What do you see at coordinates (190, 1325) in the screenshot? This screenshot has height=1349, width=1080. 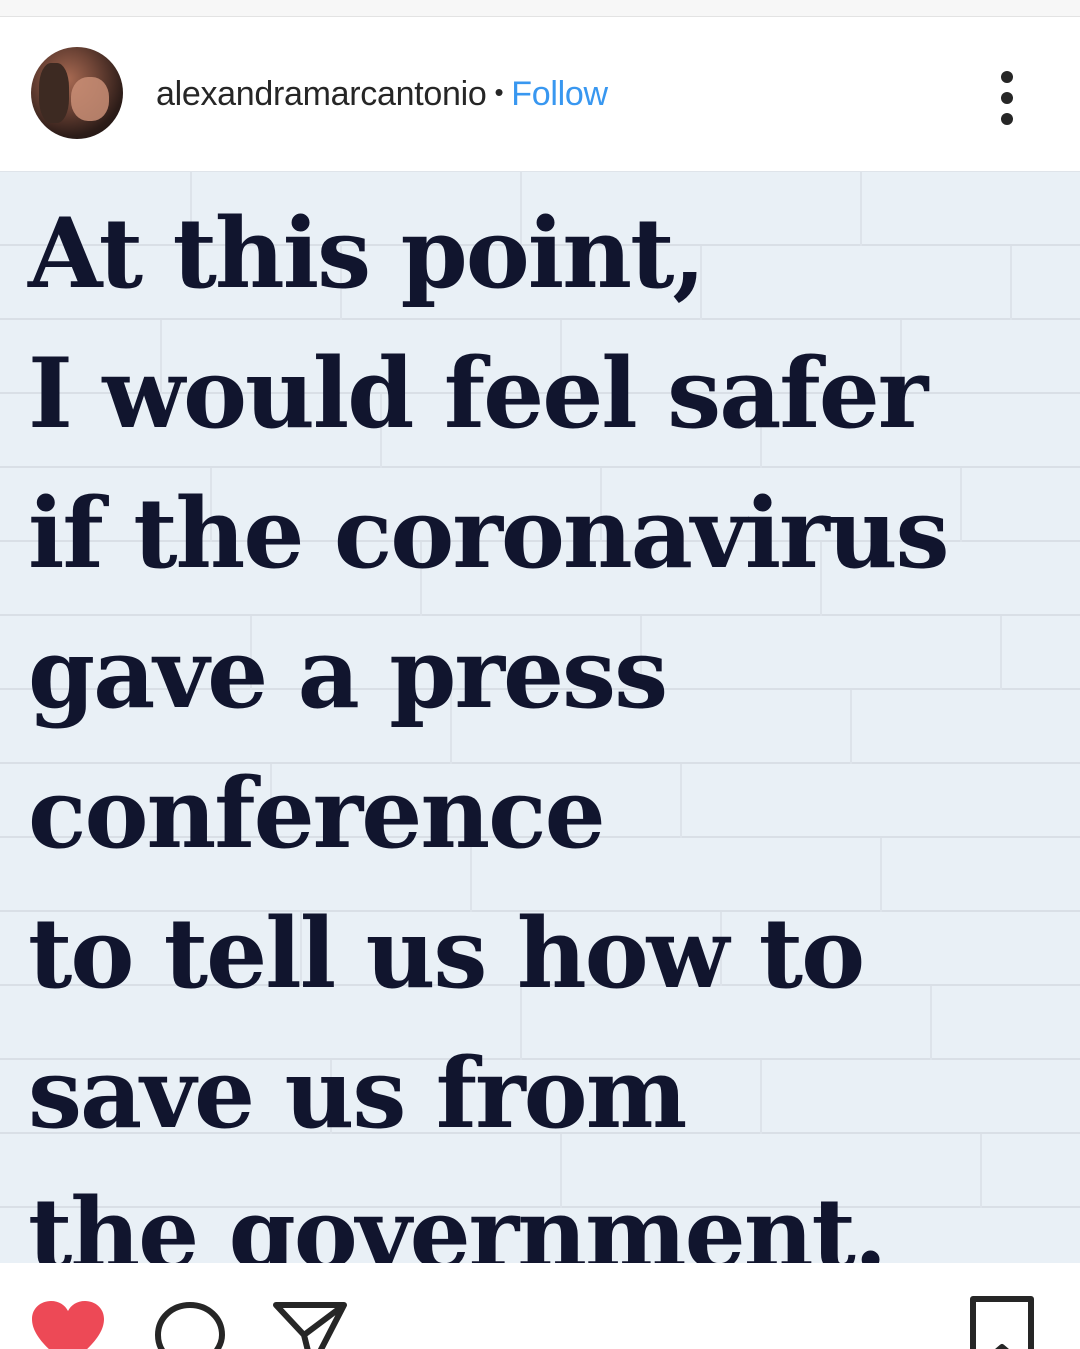 I see `comment-icon` at bounding box center [190, 1325].